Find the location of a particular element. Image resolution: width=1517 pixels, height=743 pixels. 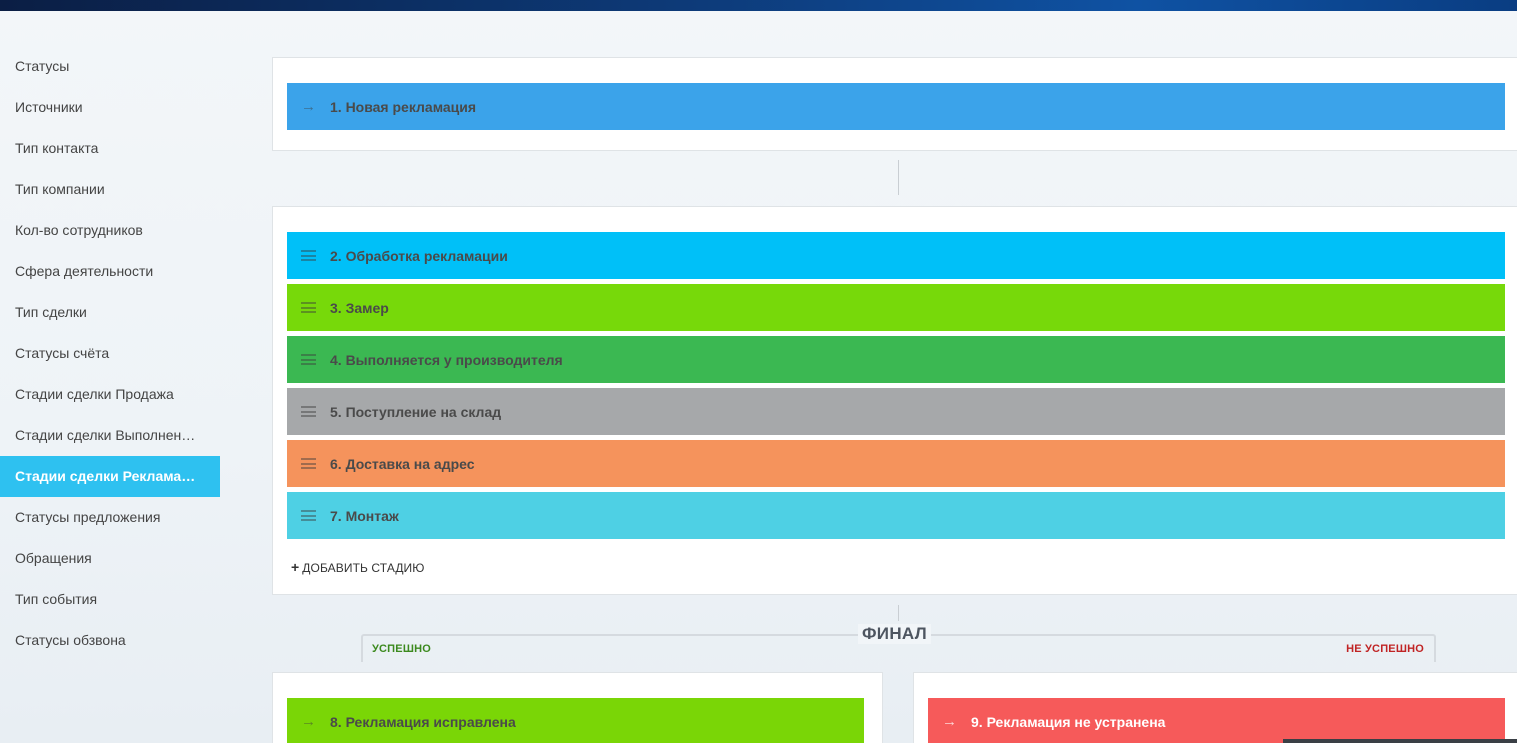

plus-icon: + is located at coordinates (295, 567).